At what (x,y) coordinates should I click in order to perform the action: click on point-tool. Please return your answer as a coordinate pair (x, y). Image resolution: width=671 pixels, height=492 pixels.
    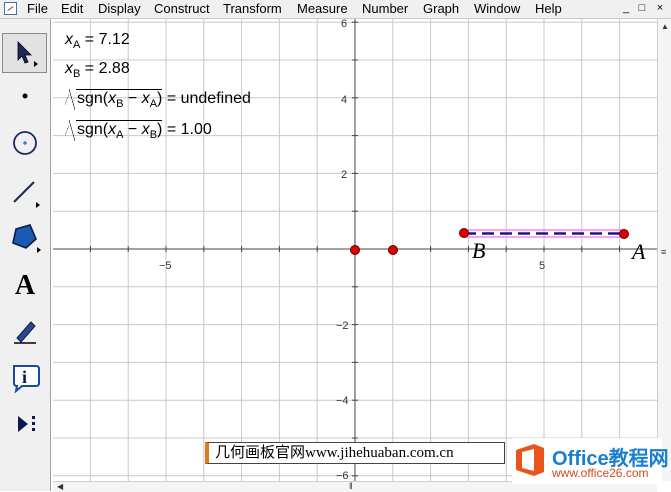
    Looking at the image, I should click on (25, 96).